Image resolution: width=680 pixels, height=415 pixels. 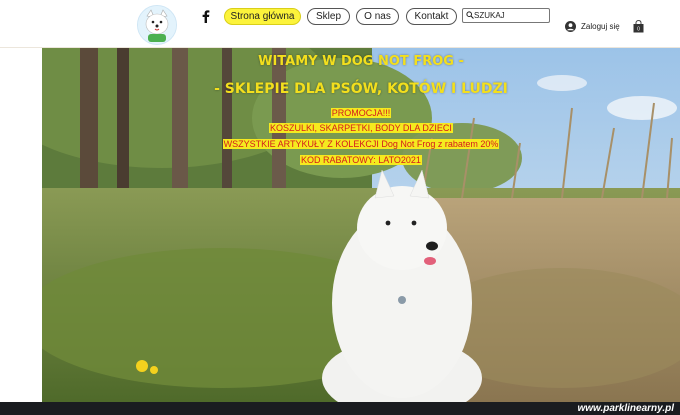 I want to click on user-avatar-icon, so click(x=570, y=26).